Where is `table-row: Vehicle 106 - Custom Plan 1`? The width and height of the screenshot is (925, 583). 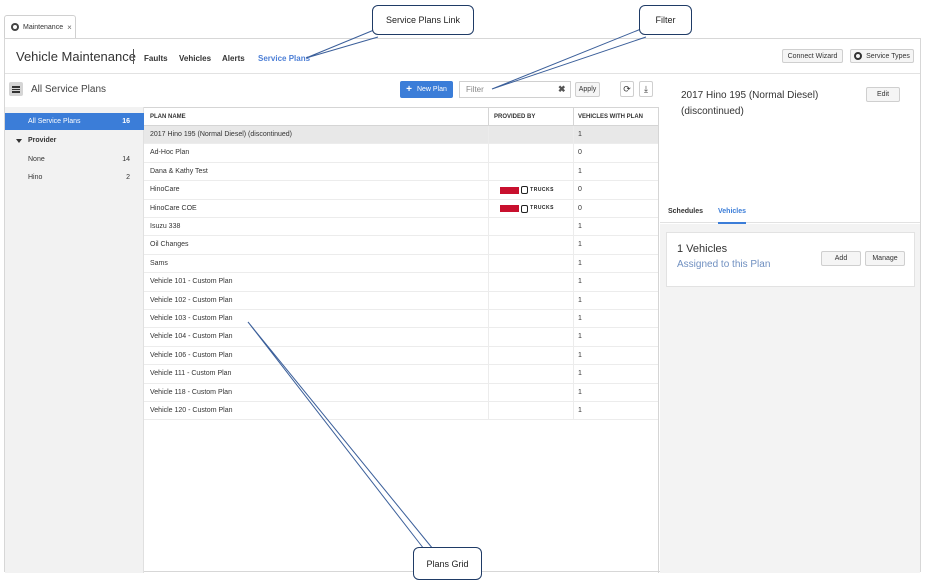
table-row: Vehicle 106 - Custom Plan 1 is located at coordinates (401, 356).